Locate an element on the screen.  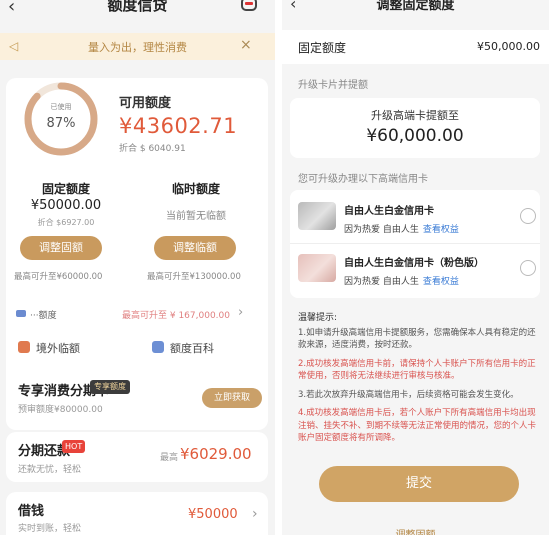
notice-bar: ◁ 量入为出，理性消费 × is located at coordinates (137, 46).